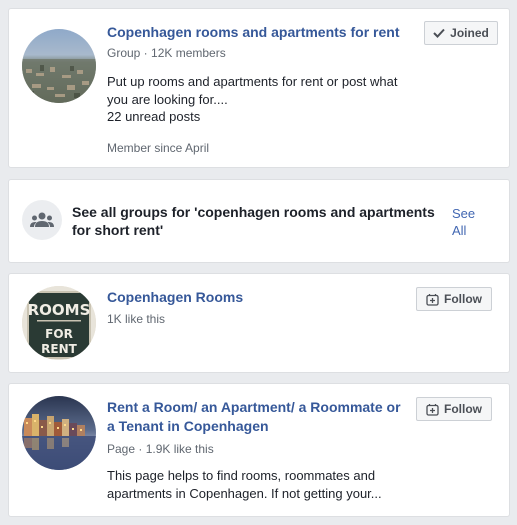  I want to click on member-since: Member since April, so click(158, 148).